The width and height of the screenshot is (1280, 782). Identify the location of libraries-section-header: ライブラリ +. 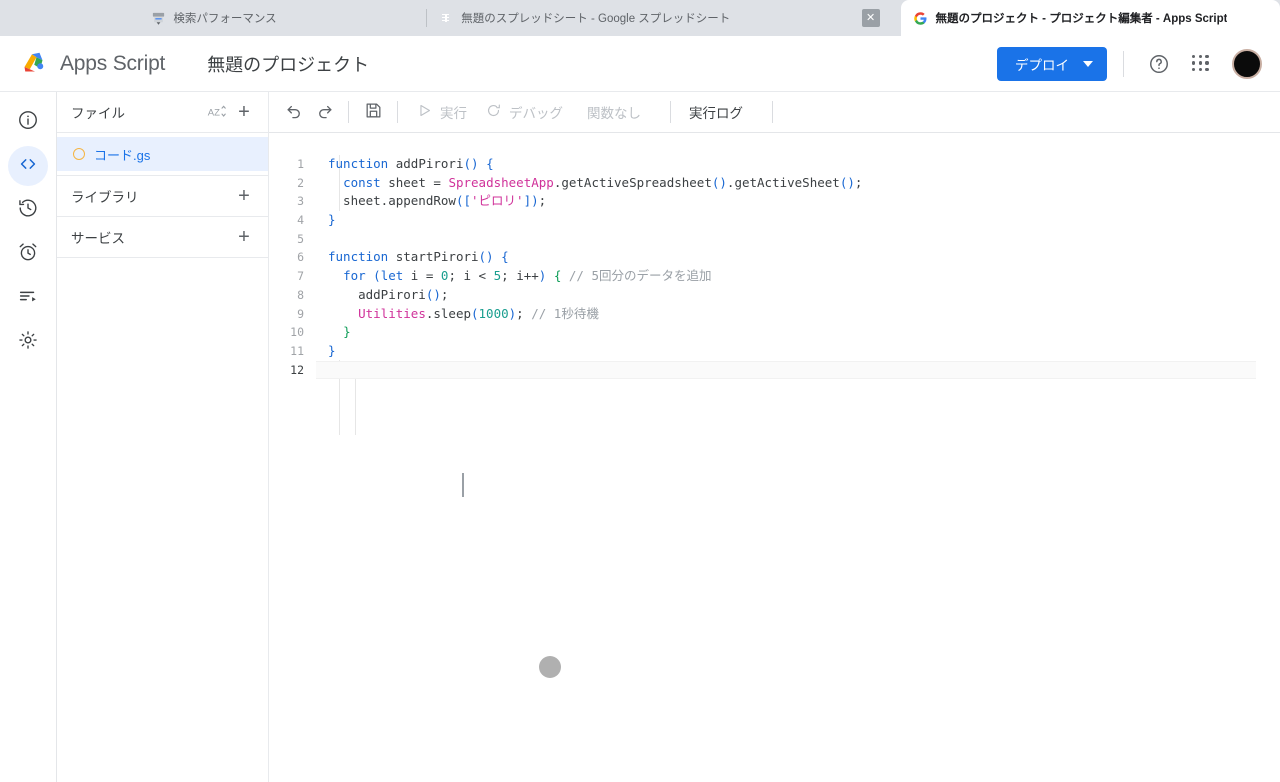
(162, 196).